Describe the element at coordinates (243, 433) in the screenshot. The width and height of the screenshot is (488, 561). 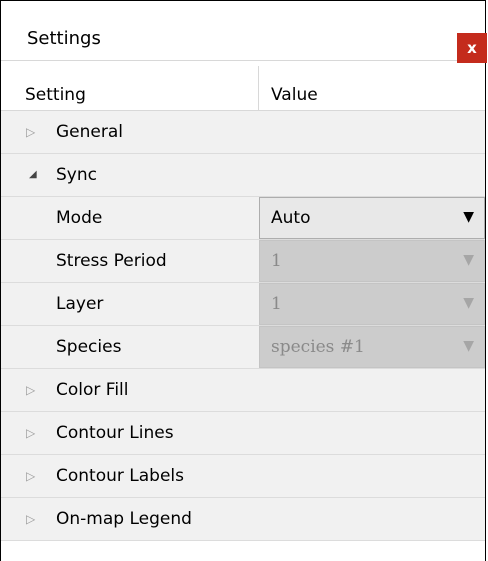
I see `category-contour-lines: ▷ Contour Lines` at that location.